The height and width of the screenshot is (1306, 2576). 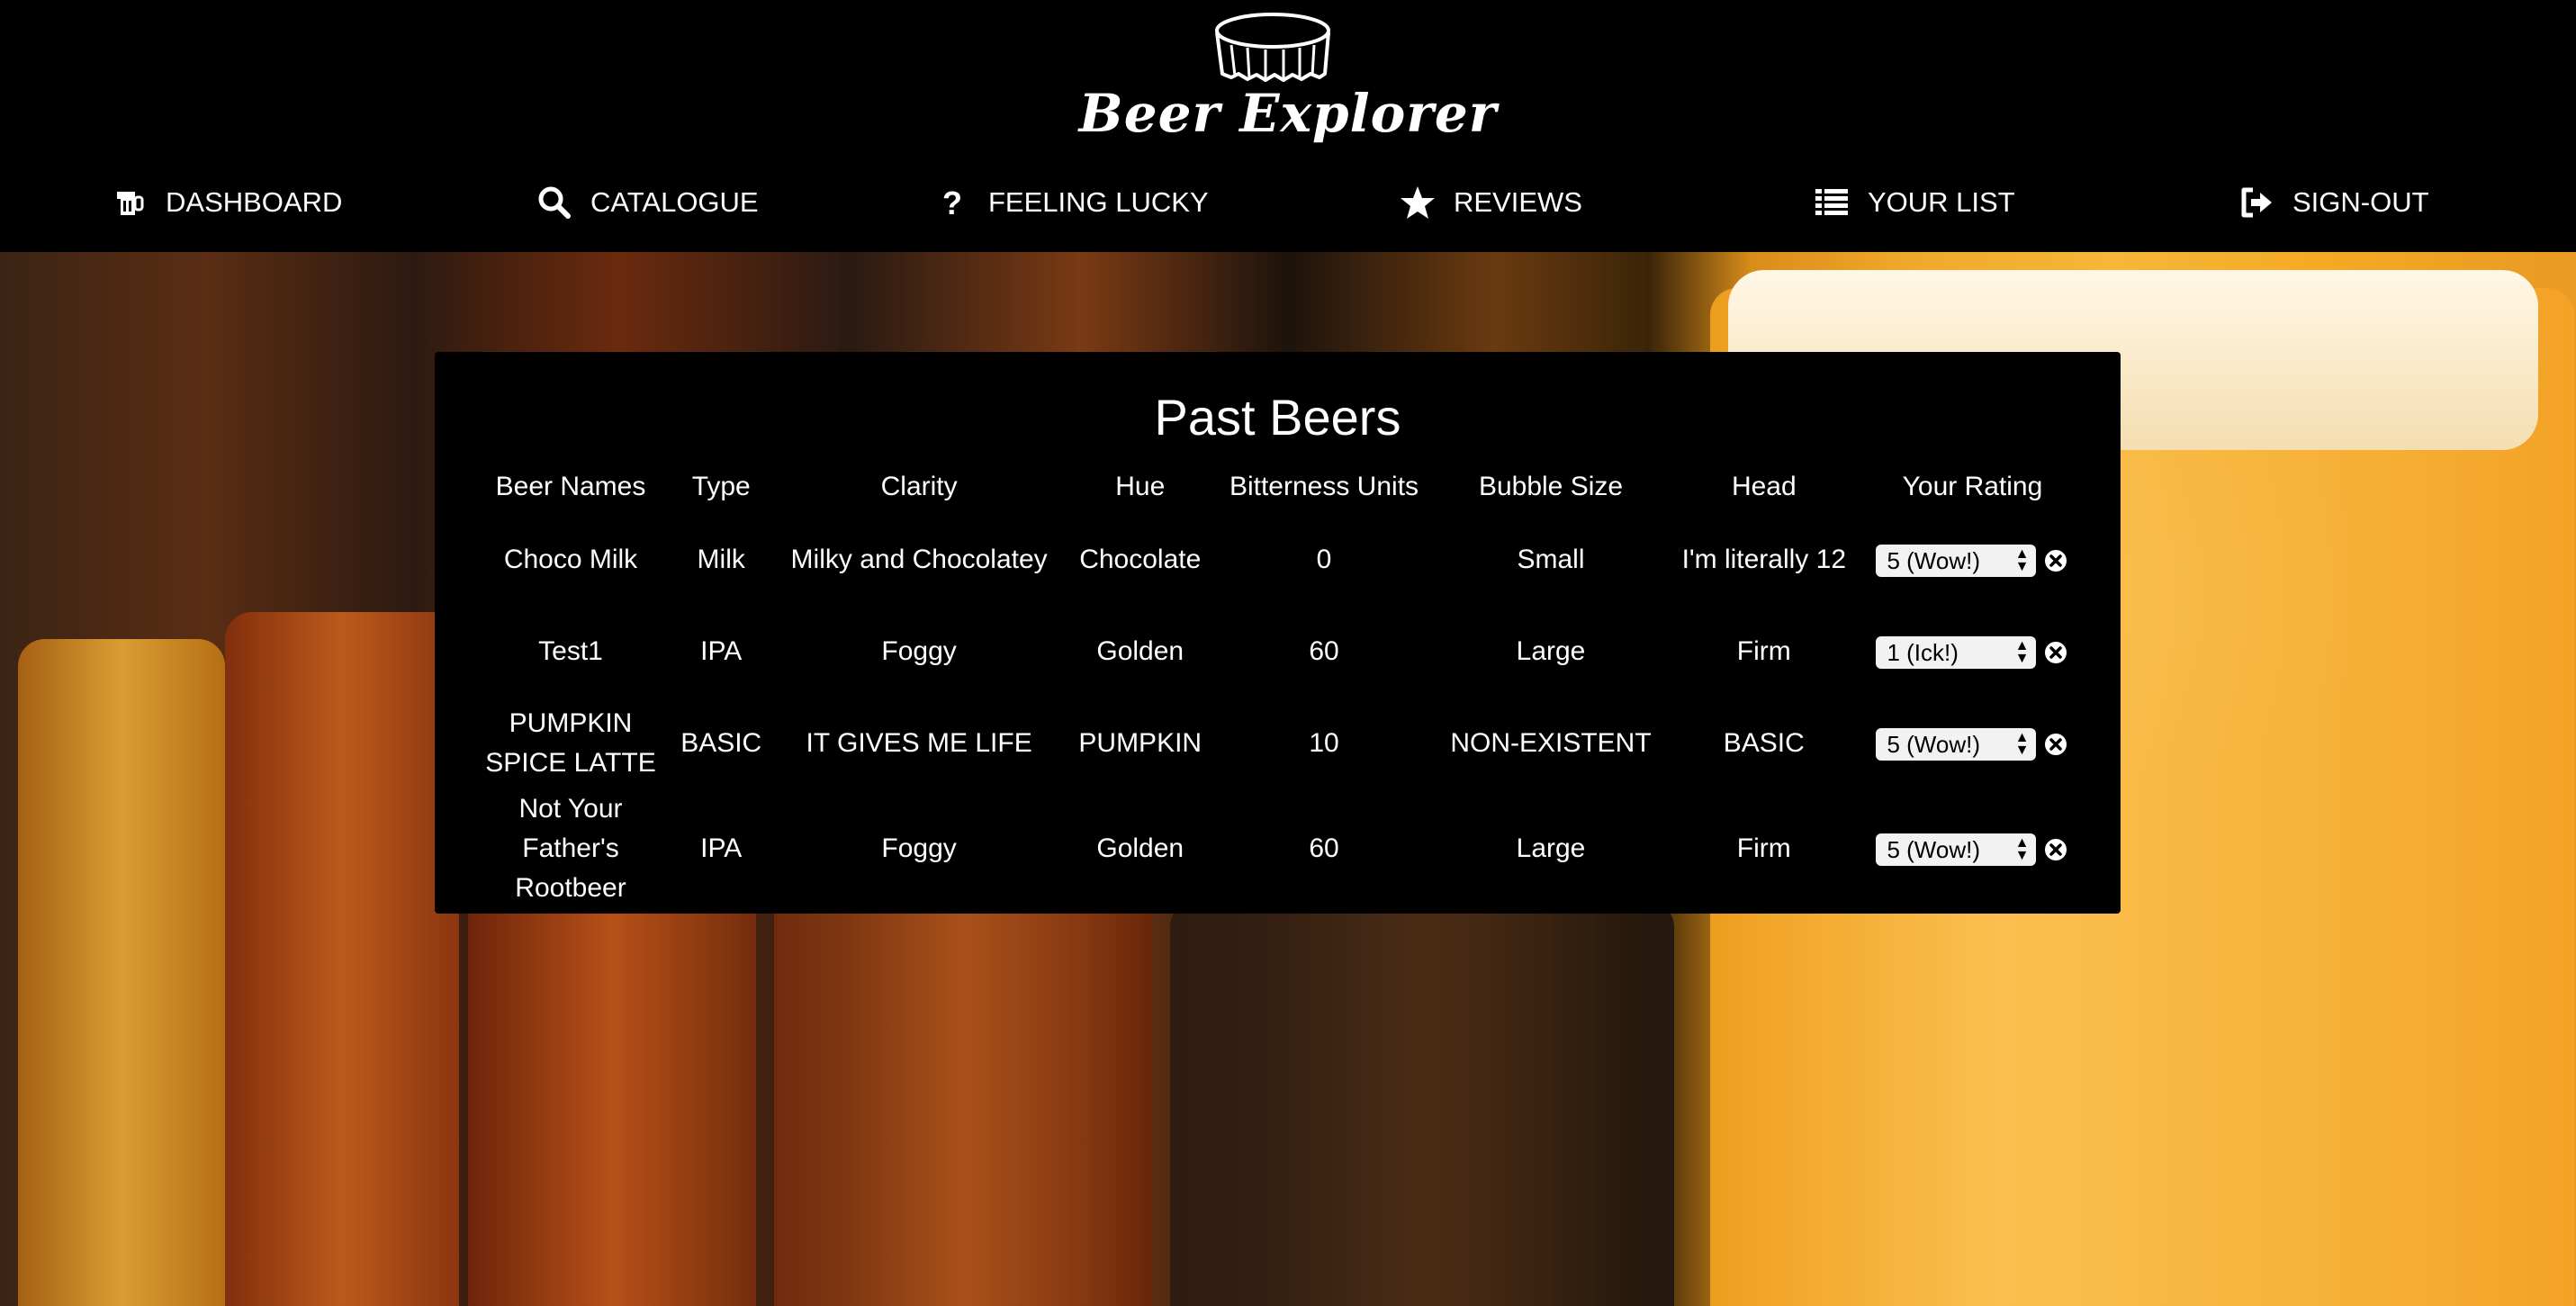 I want to click on hue-cell: Chocolate, so click(x=1140, y=559).